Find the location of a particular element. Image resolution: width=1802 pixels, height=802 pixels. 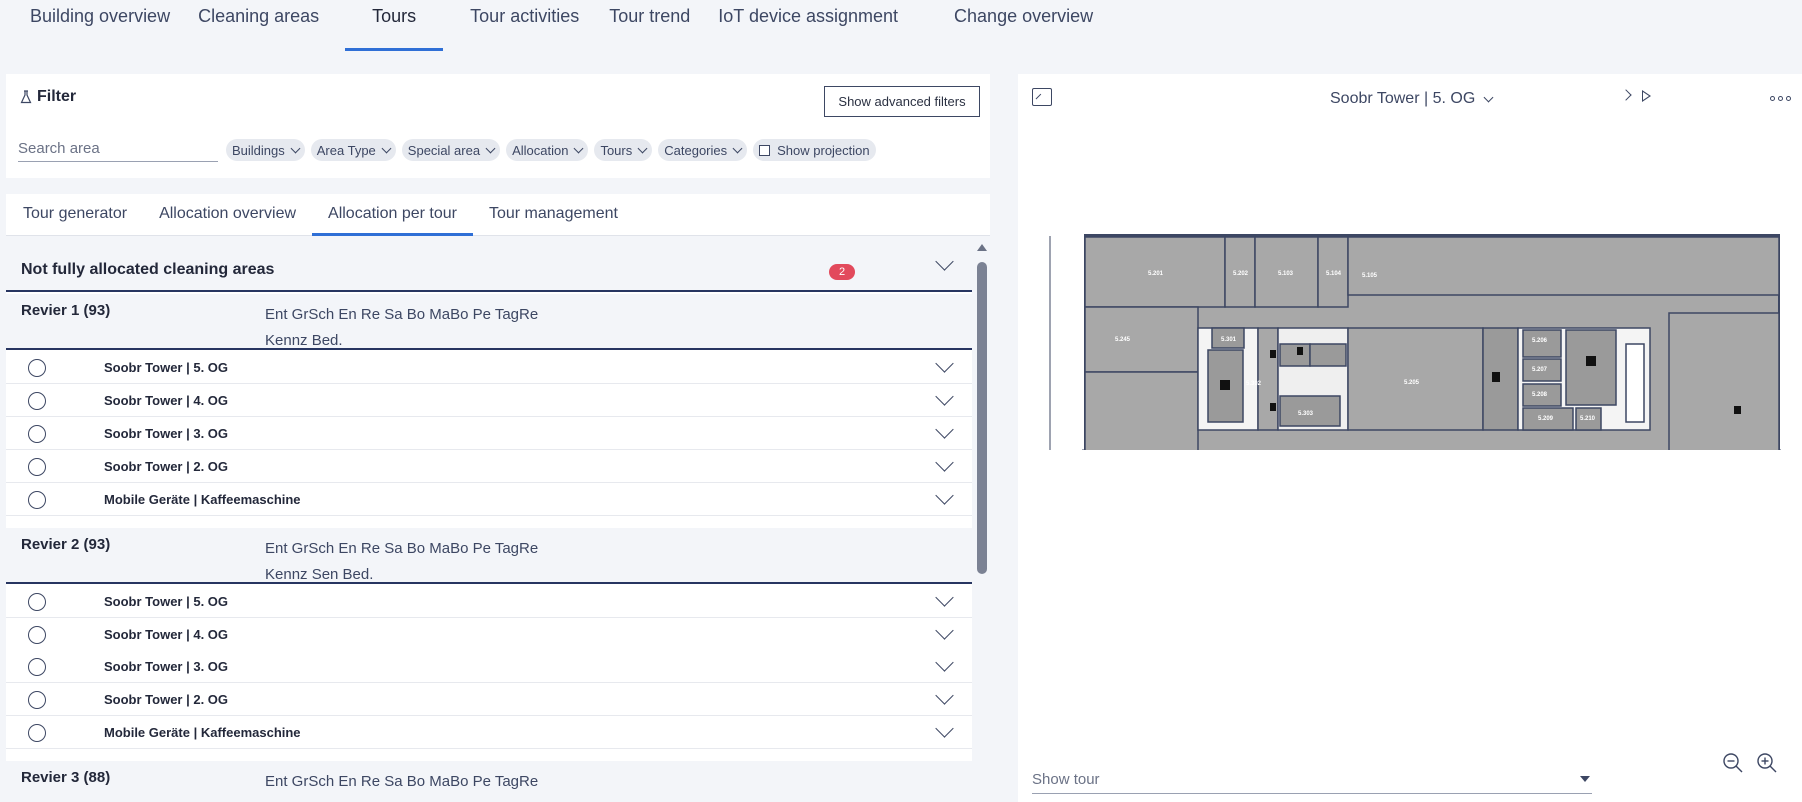

filter-heading: Filter is located at coordinates (48, 97).